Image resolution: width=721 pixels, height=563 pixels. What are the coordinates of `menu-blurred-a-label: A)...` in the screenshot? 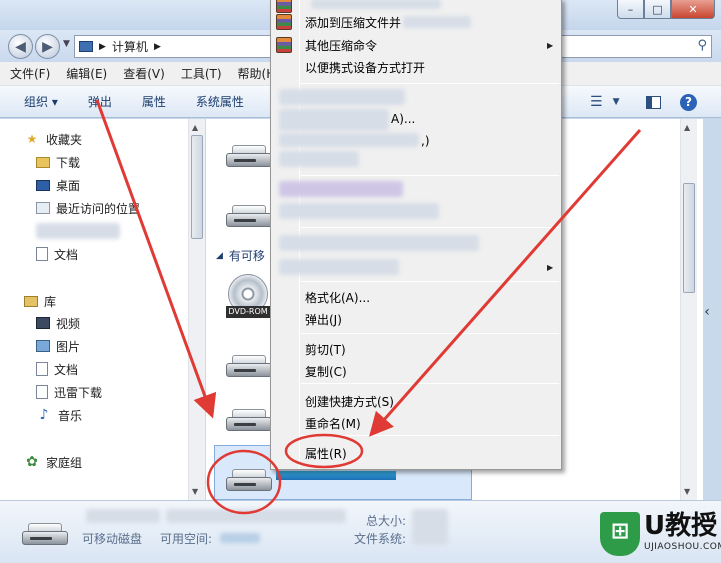 It's located at (403, 119).